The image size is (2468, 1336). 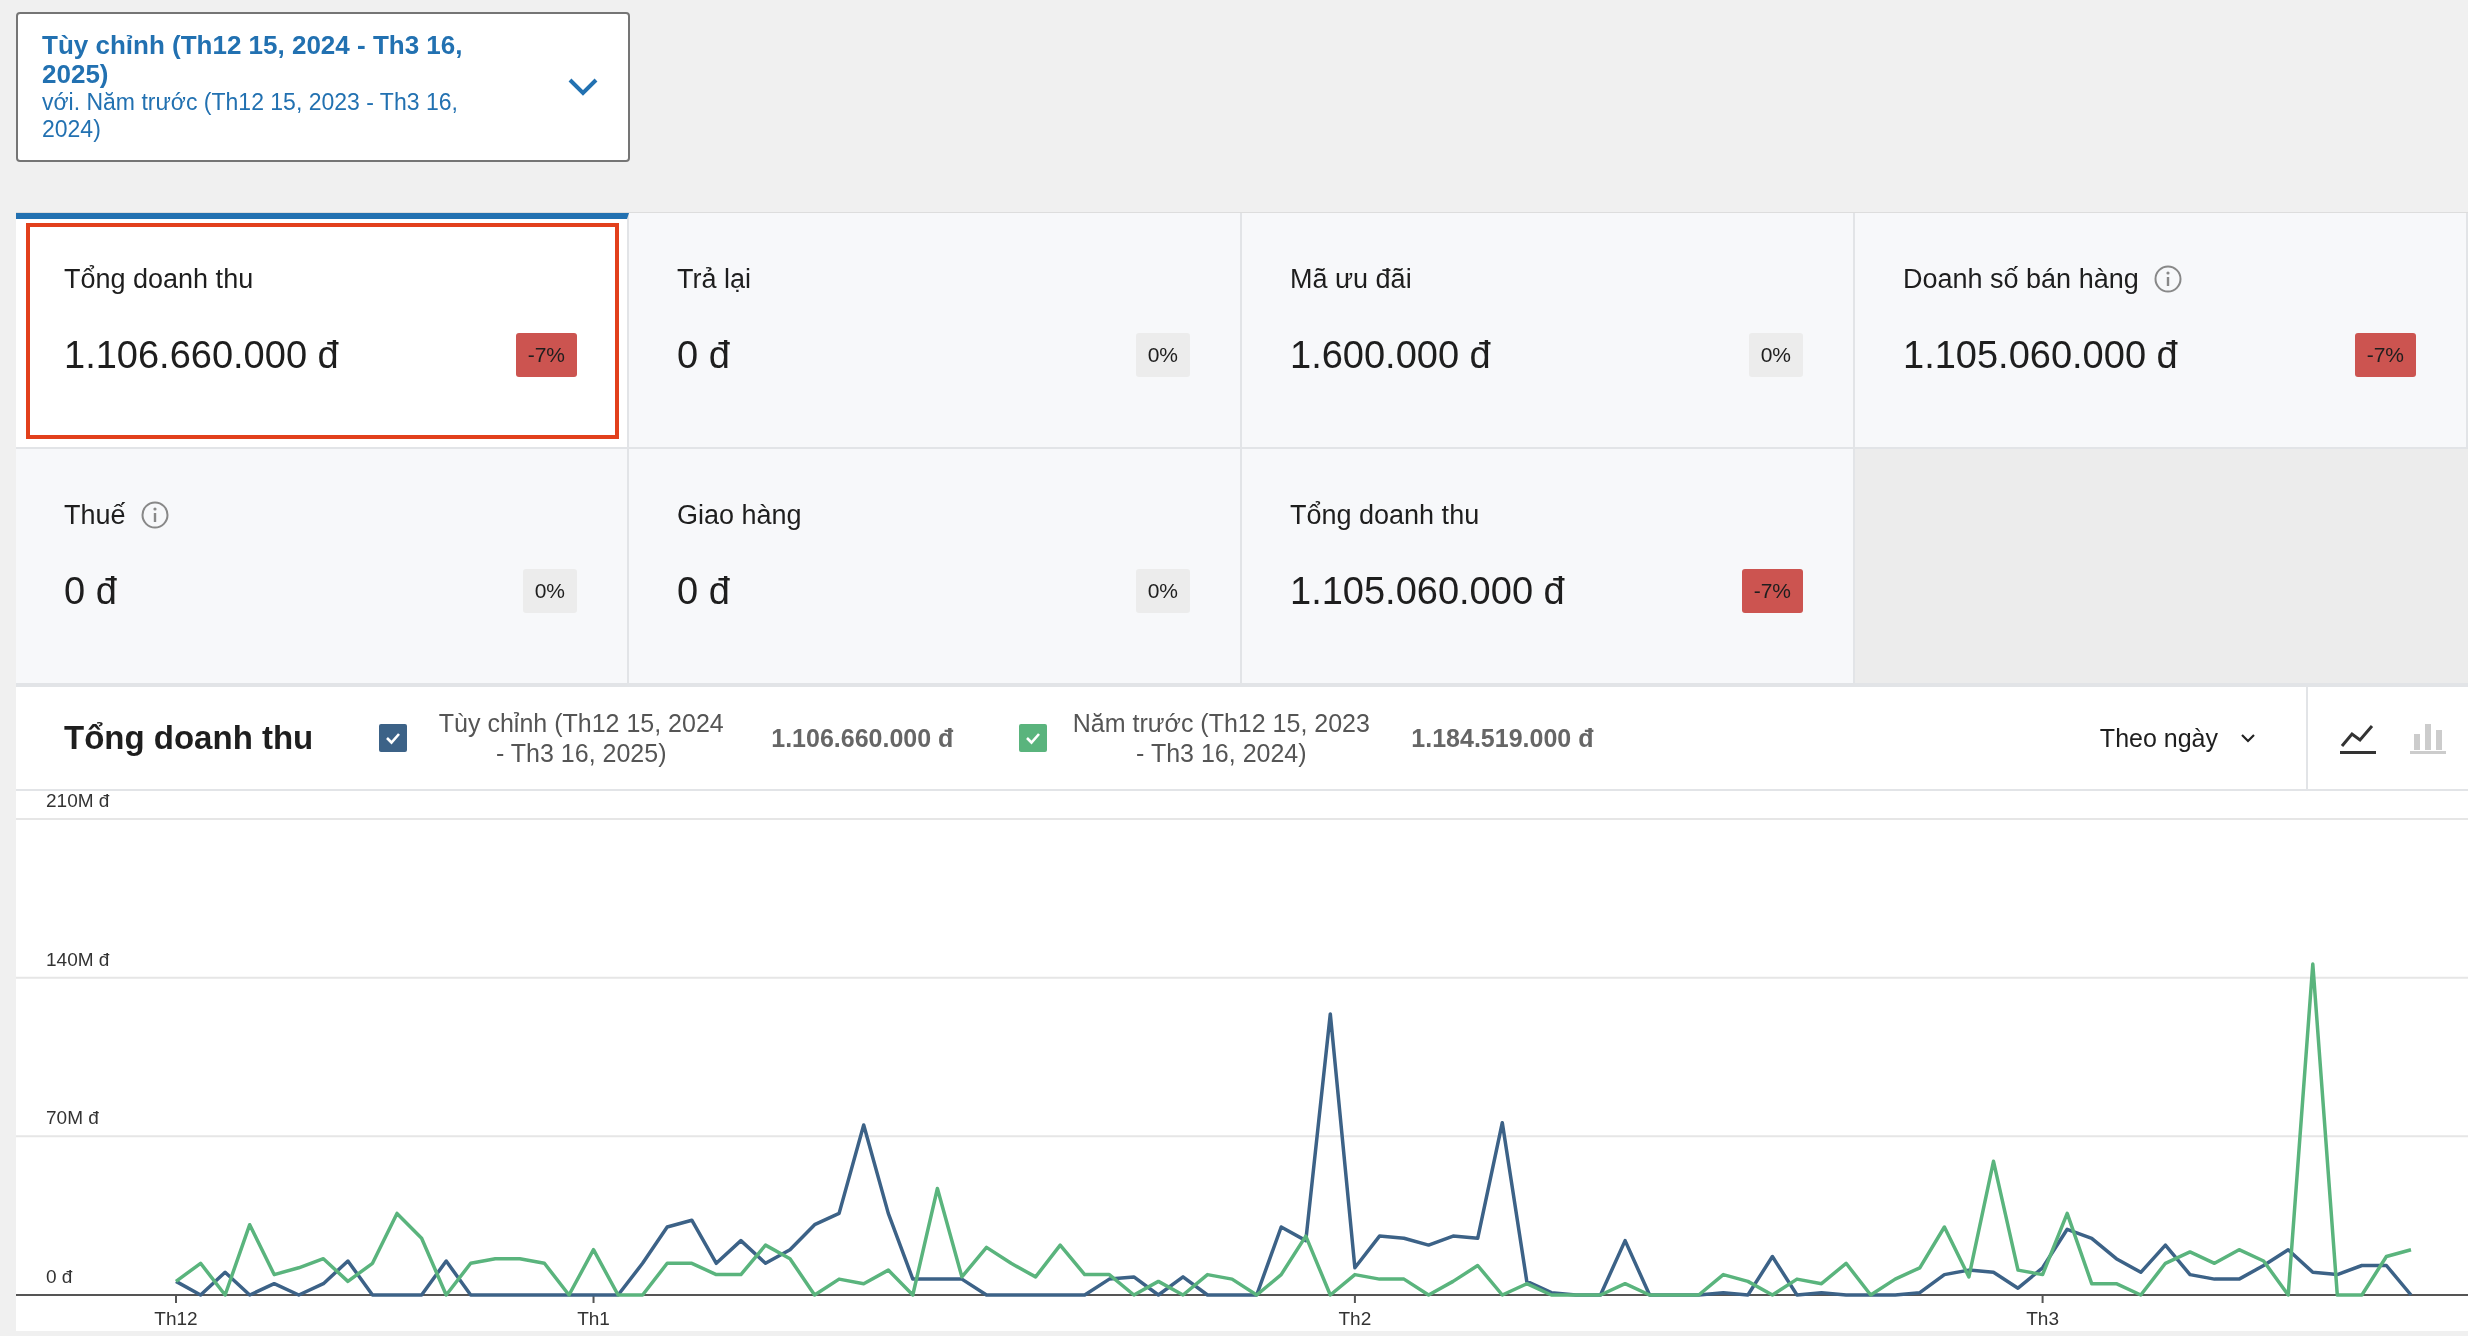 What do you see at coordinates (59, 1276) in the screenshot?
I see `y-axis-label: 0 đ` at bounding box center [59, 1276].